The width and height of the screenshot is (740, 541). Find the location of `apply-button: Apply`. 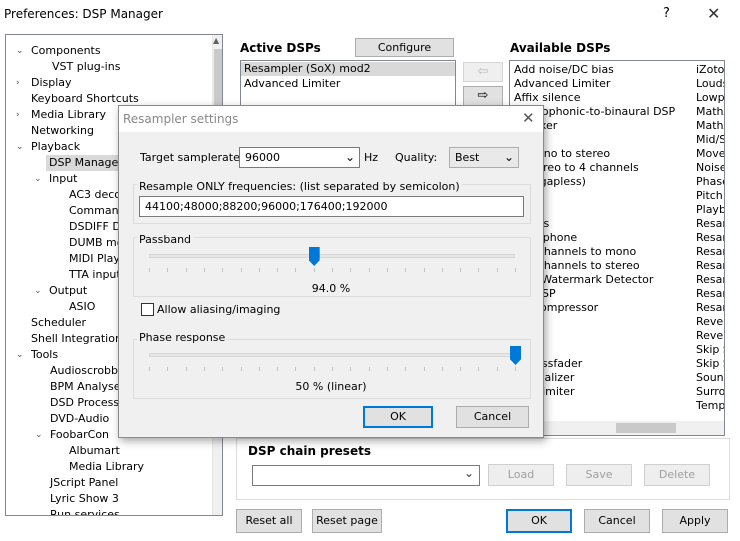

apply-button: Apply is located at coordinates (695, 521).